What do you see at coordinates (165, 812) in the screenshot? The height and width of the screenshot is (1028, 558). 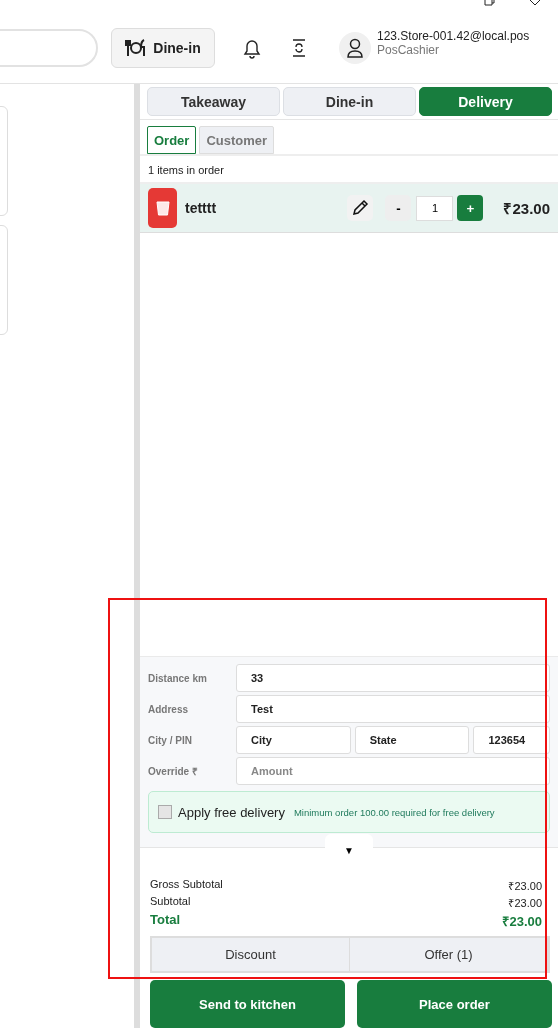 I see `checkbox` at bounding box center [165, 812].